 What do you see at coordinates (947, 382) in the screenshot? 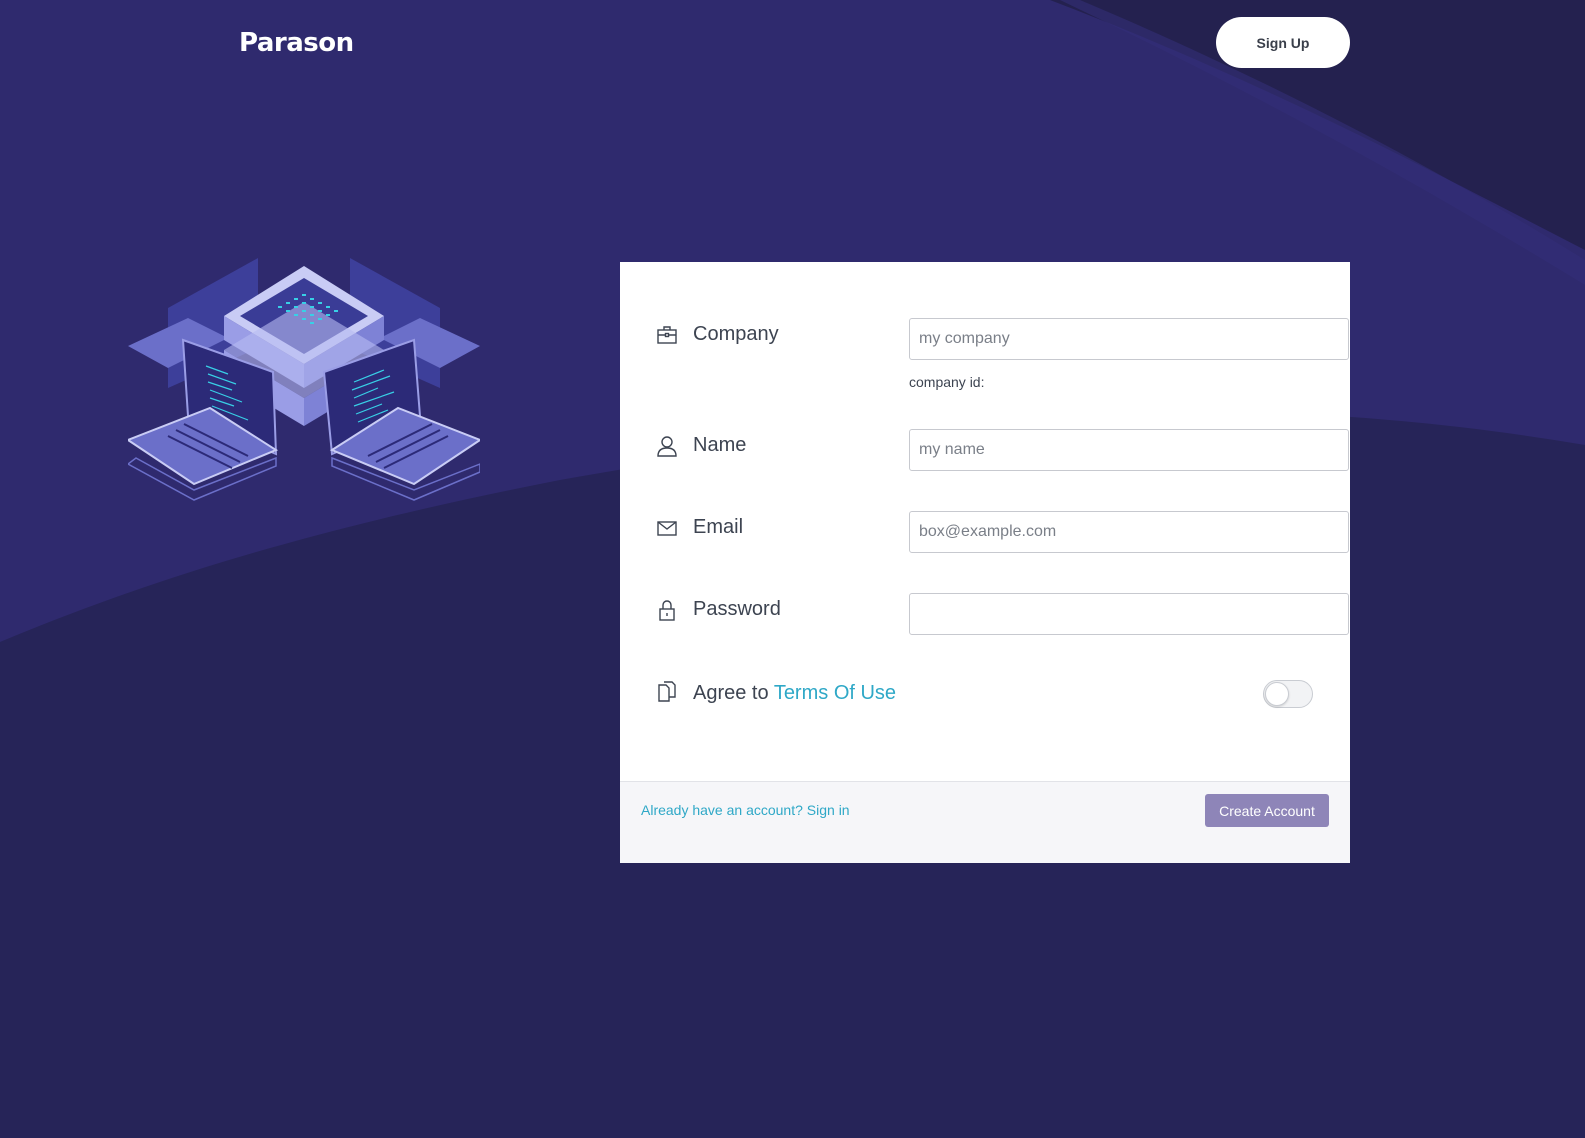
I see `company-id-helper: company id:` at bounding box center [947, 382].